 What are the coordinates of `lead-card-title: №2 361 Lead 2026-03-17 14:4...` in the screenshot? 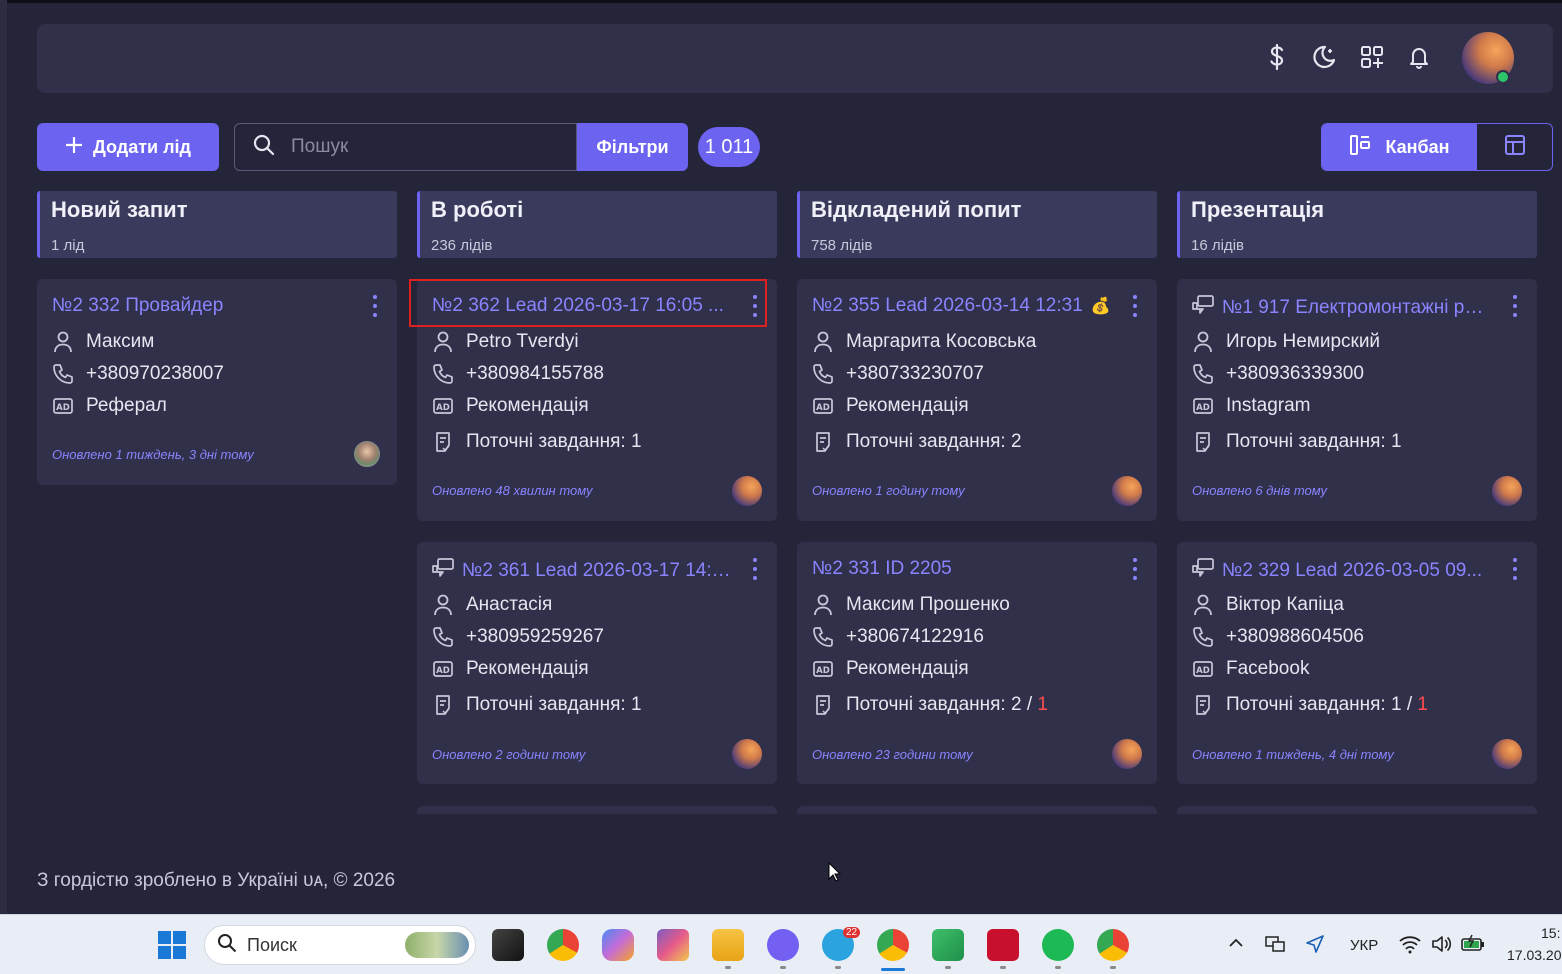 It's located at (582, 571).